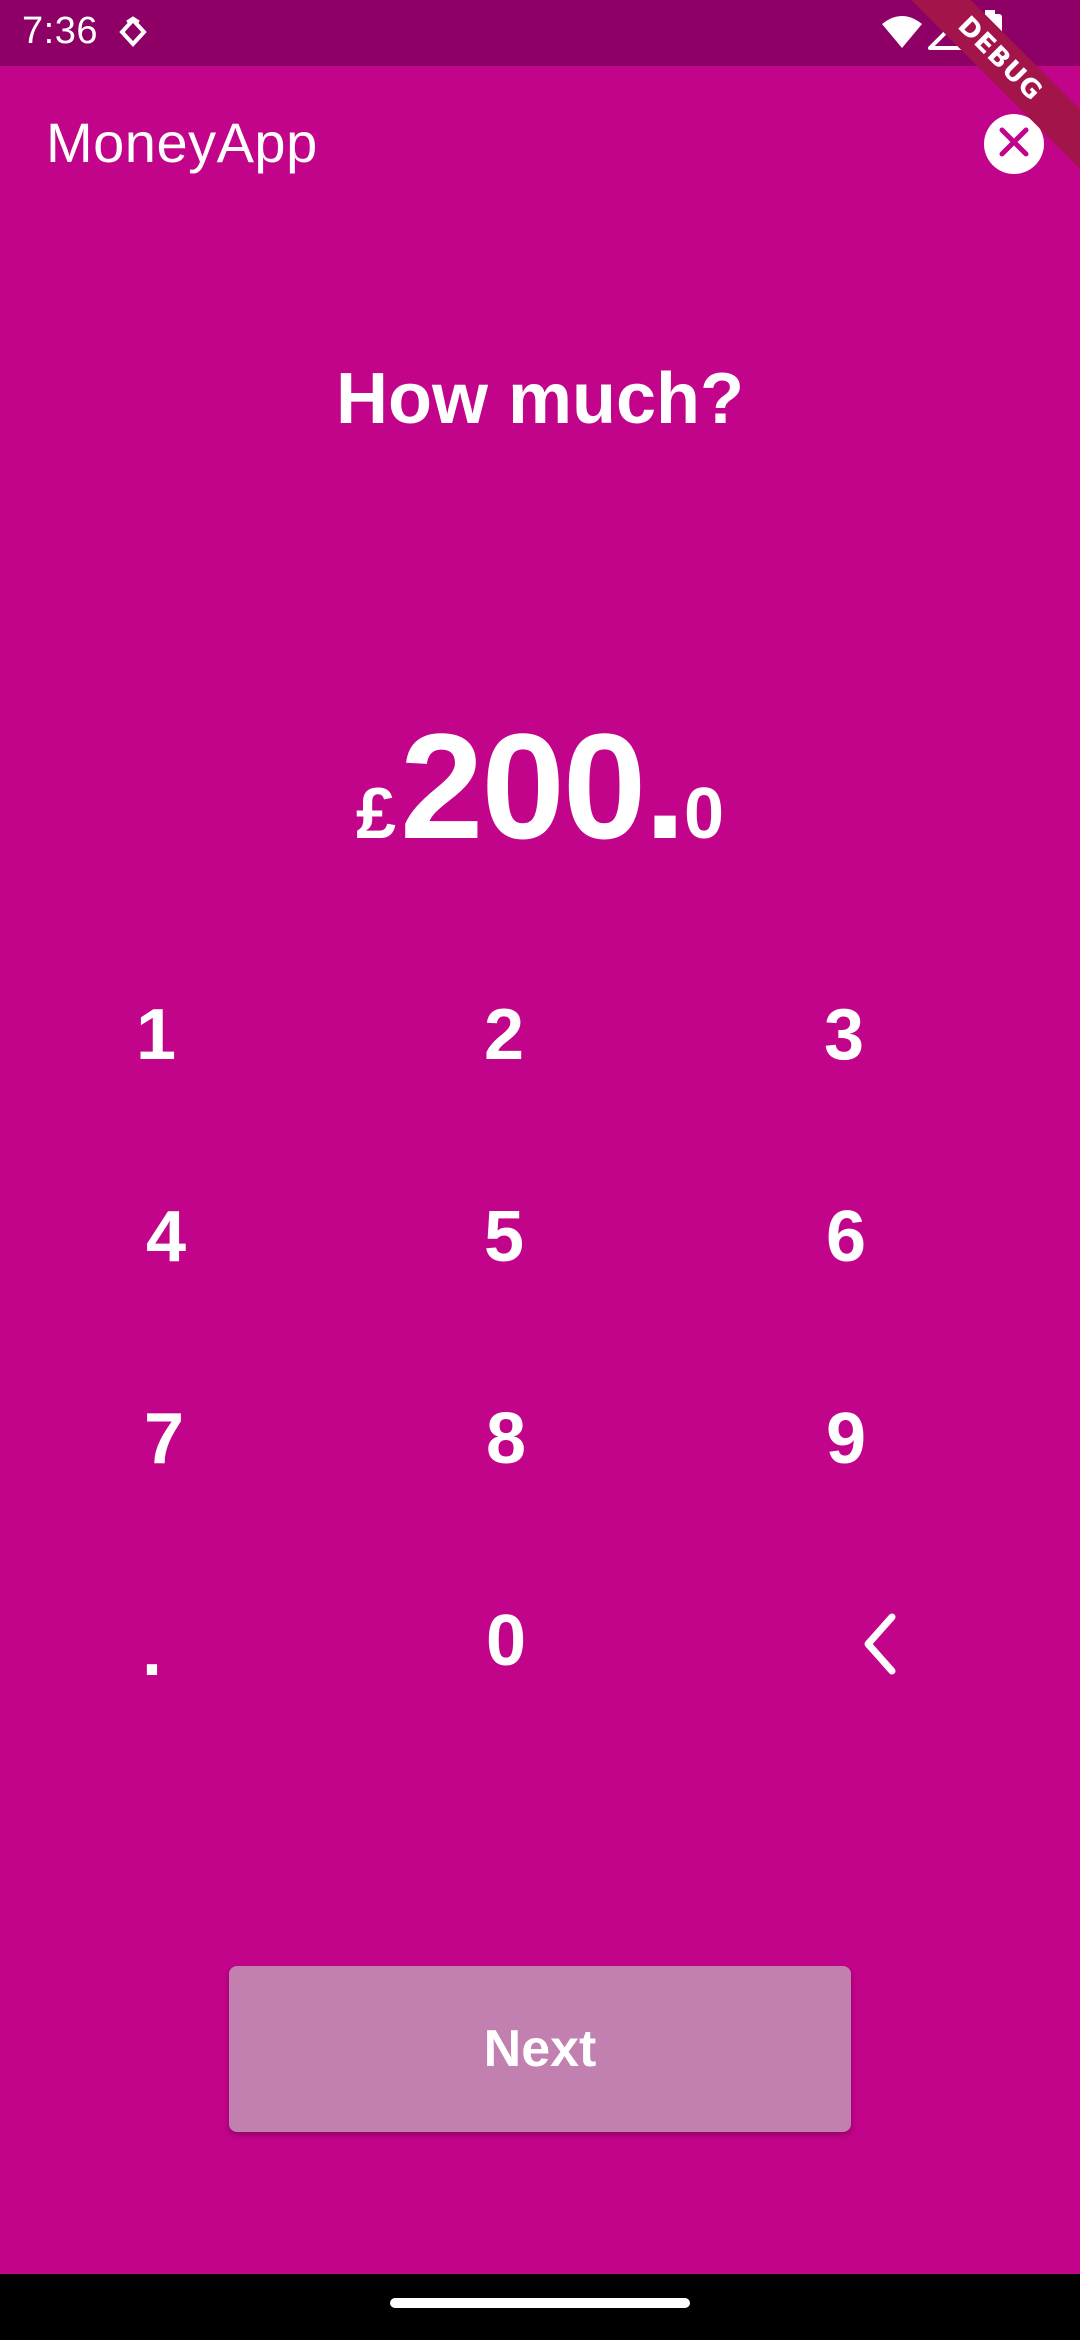 The width and height of the screenshot is (1080, 2340). Describe the element at coordinates (506, 1641) in the screenshot. I see `key-0: 0` at that location.